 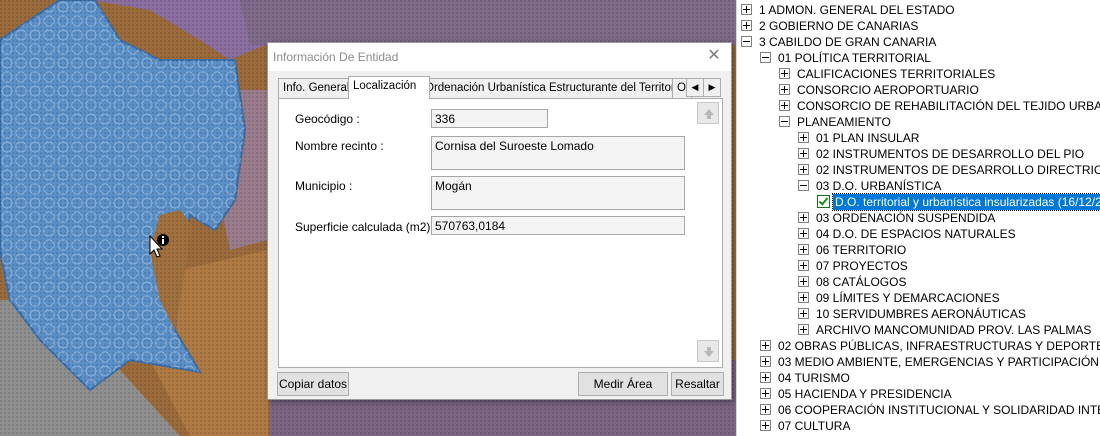 I want to click on tree-item: 03 ORDENACIÓN SUSPENDIDA, so click(x=918, y=218).